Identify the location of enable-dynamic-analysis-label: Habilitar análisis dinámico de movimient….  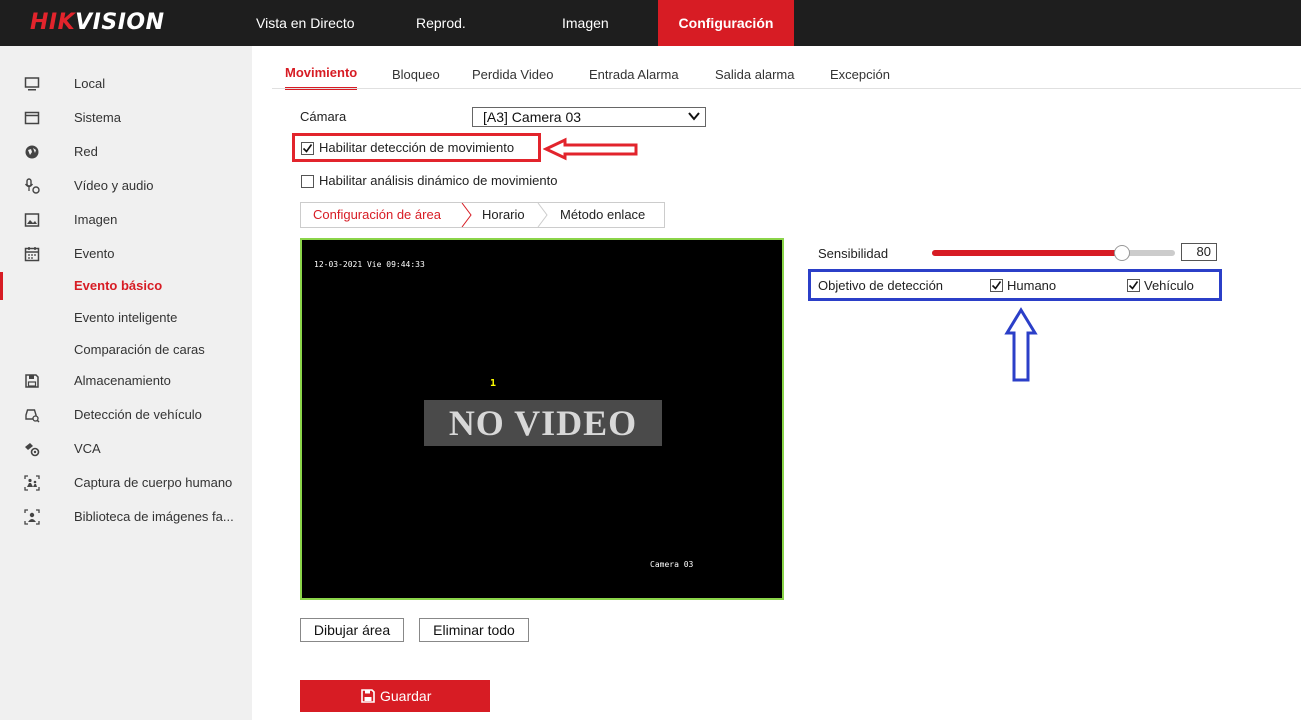
(438, 180).